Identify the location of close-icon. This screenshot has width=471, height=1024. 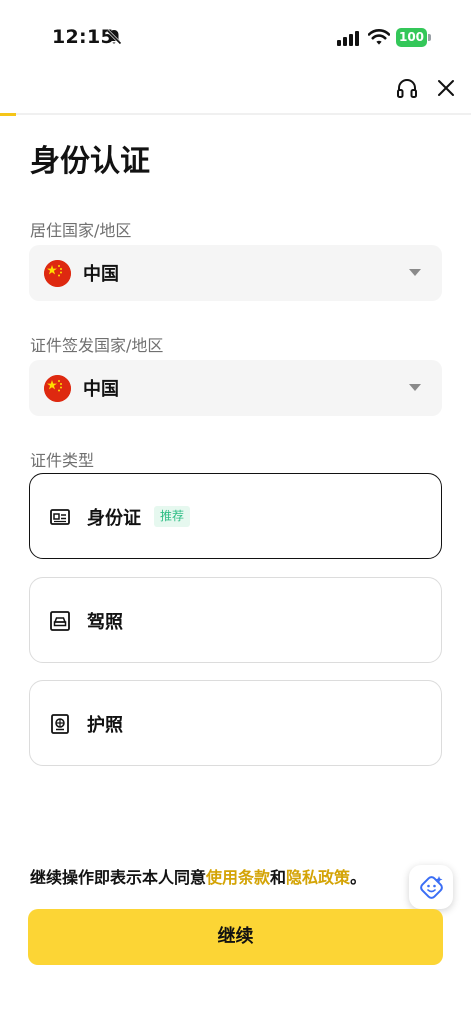
(446, 88).